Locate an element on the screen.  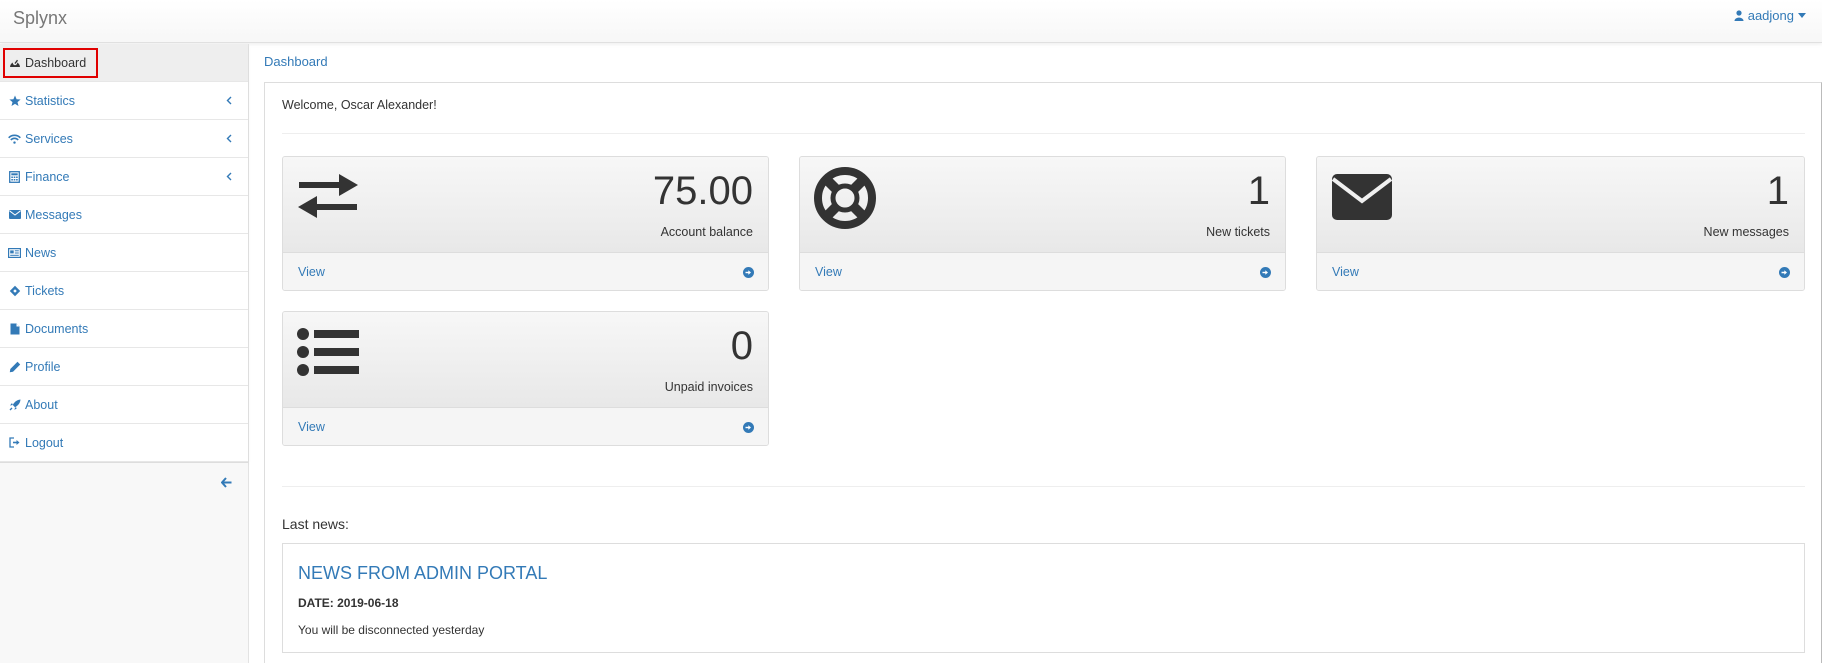
sidebar-item-news: News is located at coordinates (124, 253).